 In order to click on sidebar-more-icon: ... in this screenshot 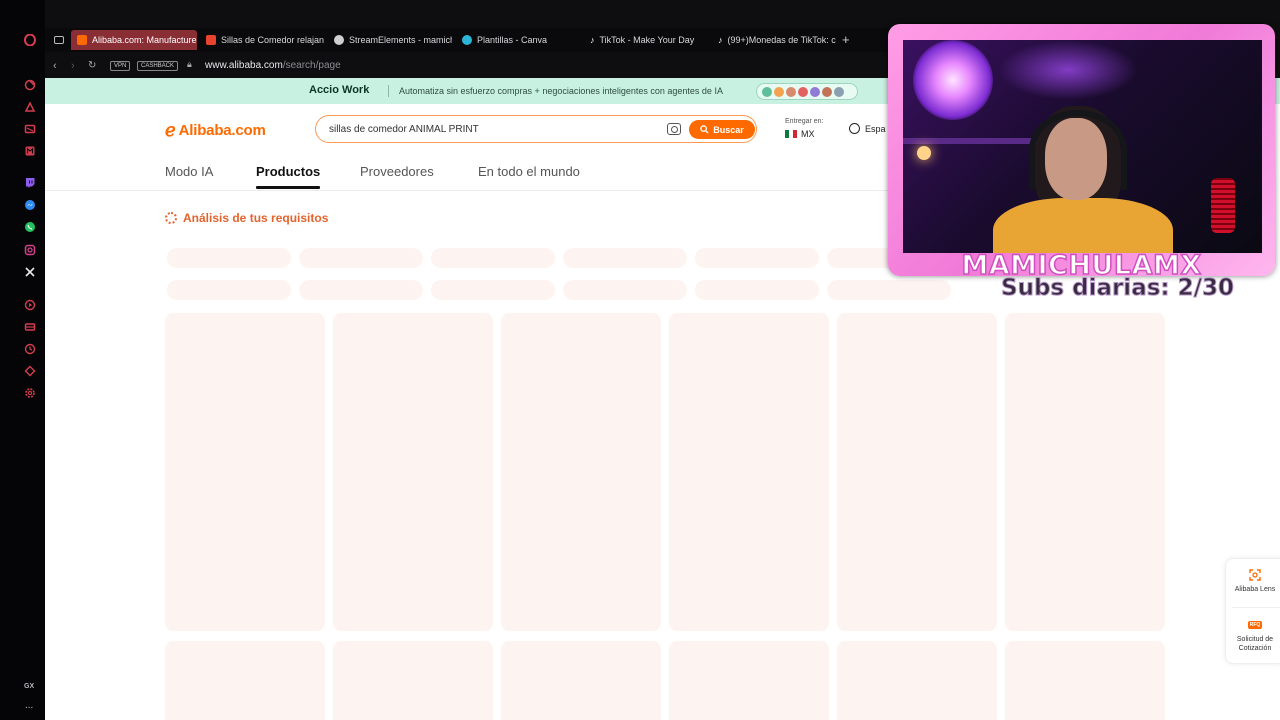, I will do `click(29, 705)`.